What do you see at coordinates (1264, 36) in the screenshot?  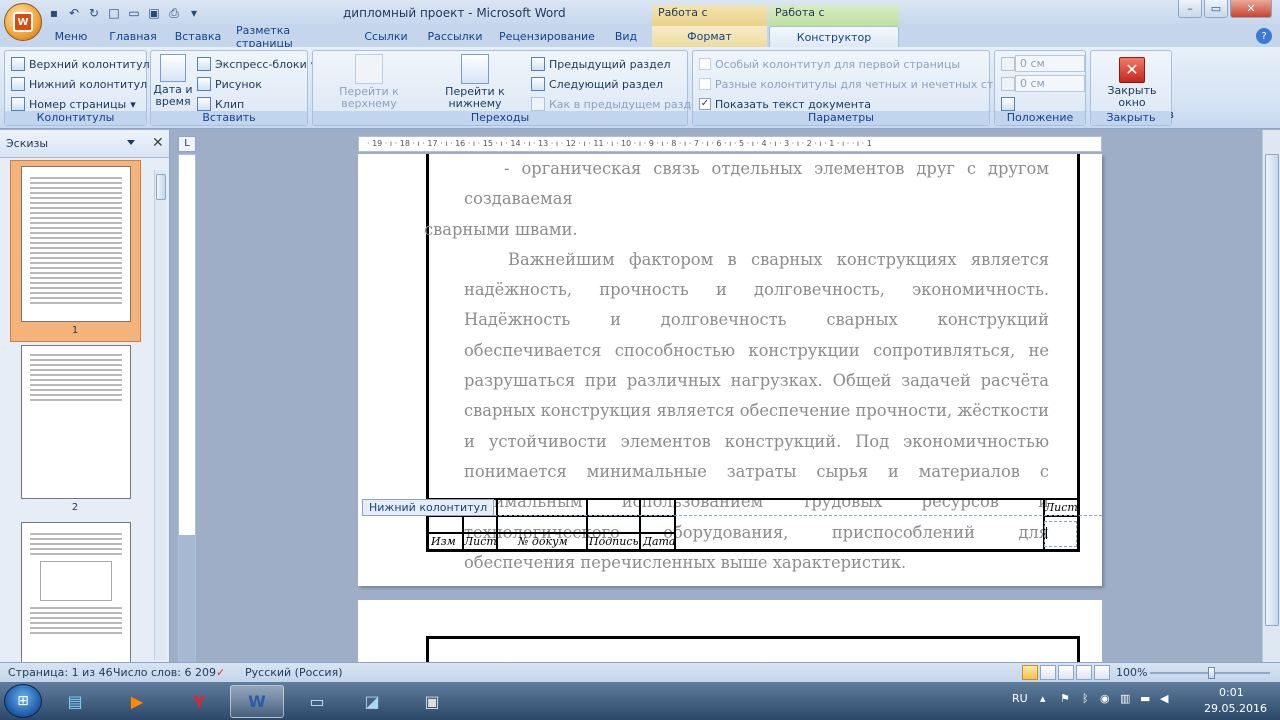 I see `help-icon: ?` at bounding box center [1264, 36].